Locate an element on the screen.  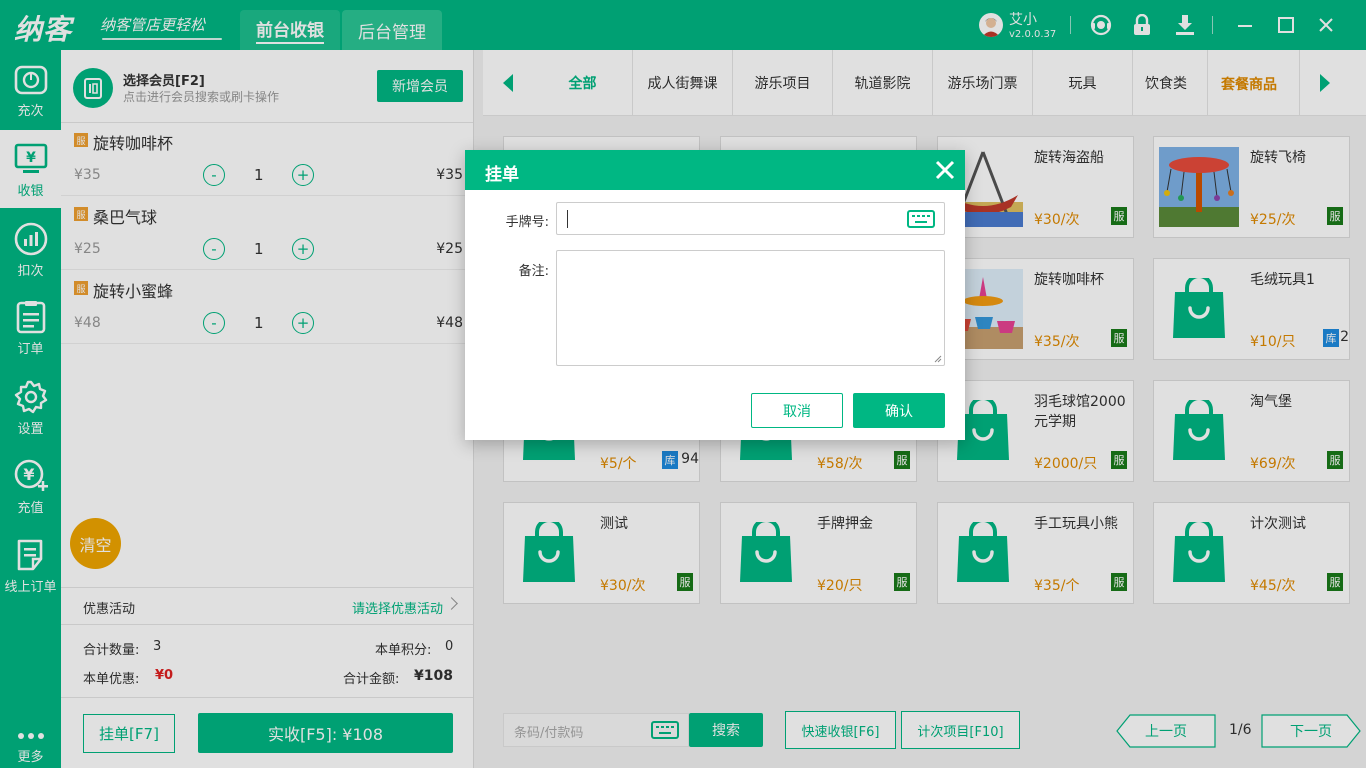
remark-label: 备注: is located at coordinates (533, 271).